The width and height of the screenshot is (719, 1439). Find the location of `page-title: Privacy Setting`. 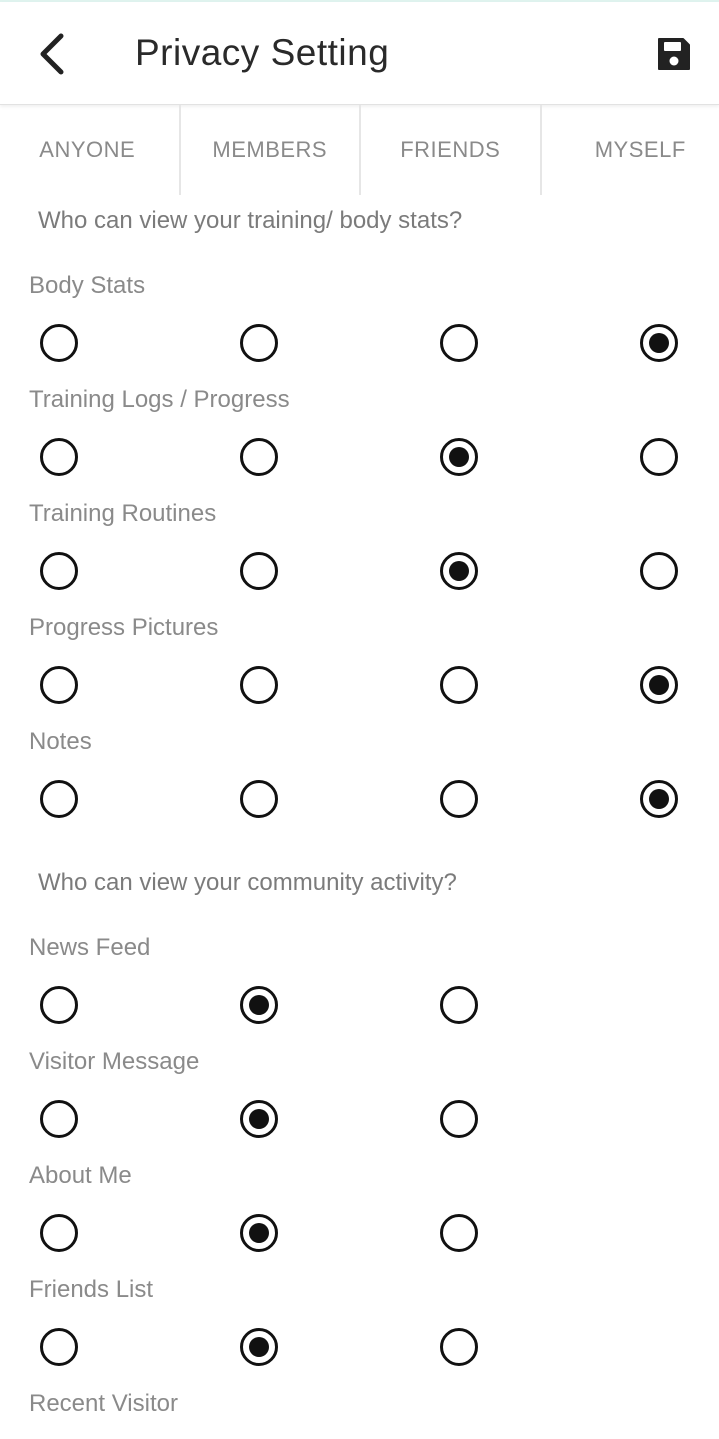

page-title: Privacy Setting is located at coordinates (262, 52).